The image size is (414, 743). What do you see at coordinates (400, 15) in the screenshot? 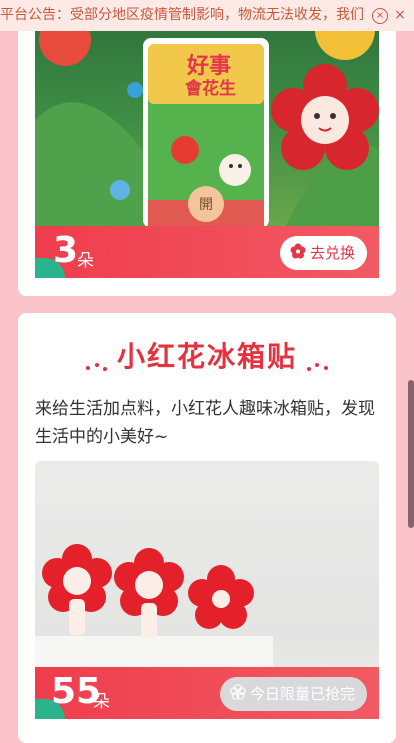
I see `close-button: ×` at bounding box center [400, 15].